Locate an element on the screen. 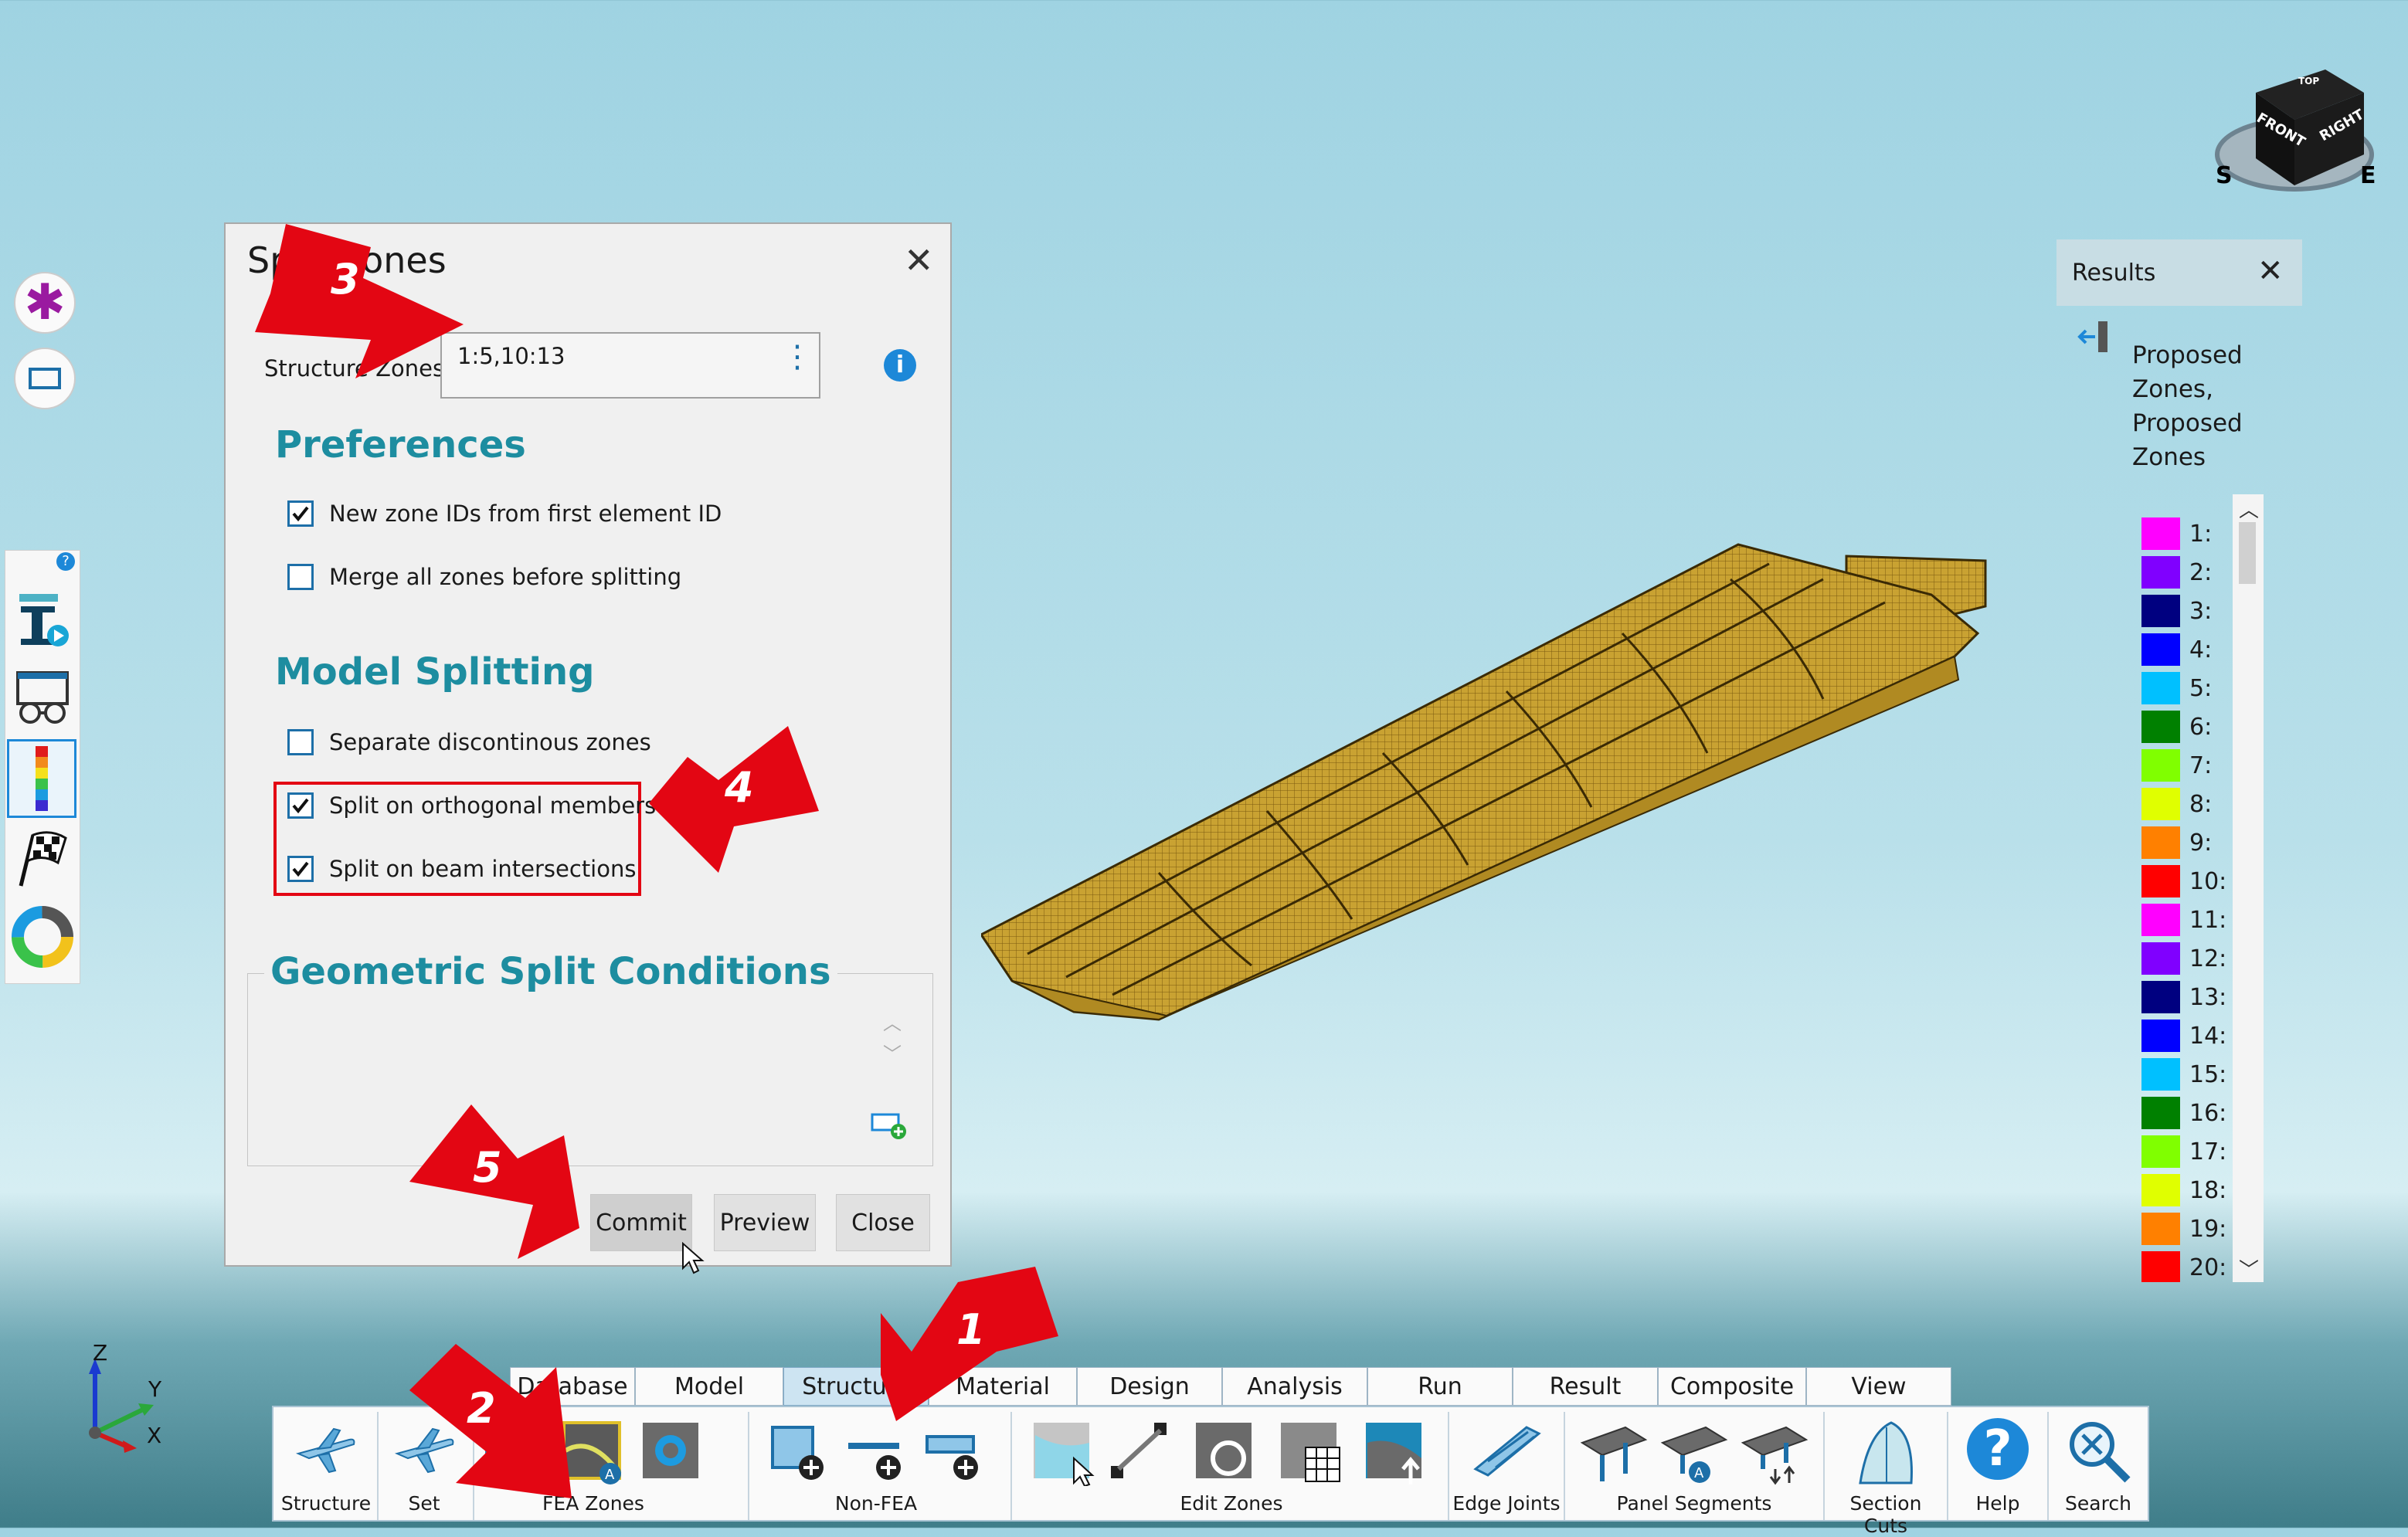 The width and height of the screenshot is (2408, 1537). tab-design: Design is located at coordinates (1150, 1387).